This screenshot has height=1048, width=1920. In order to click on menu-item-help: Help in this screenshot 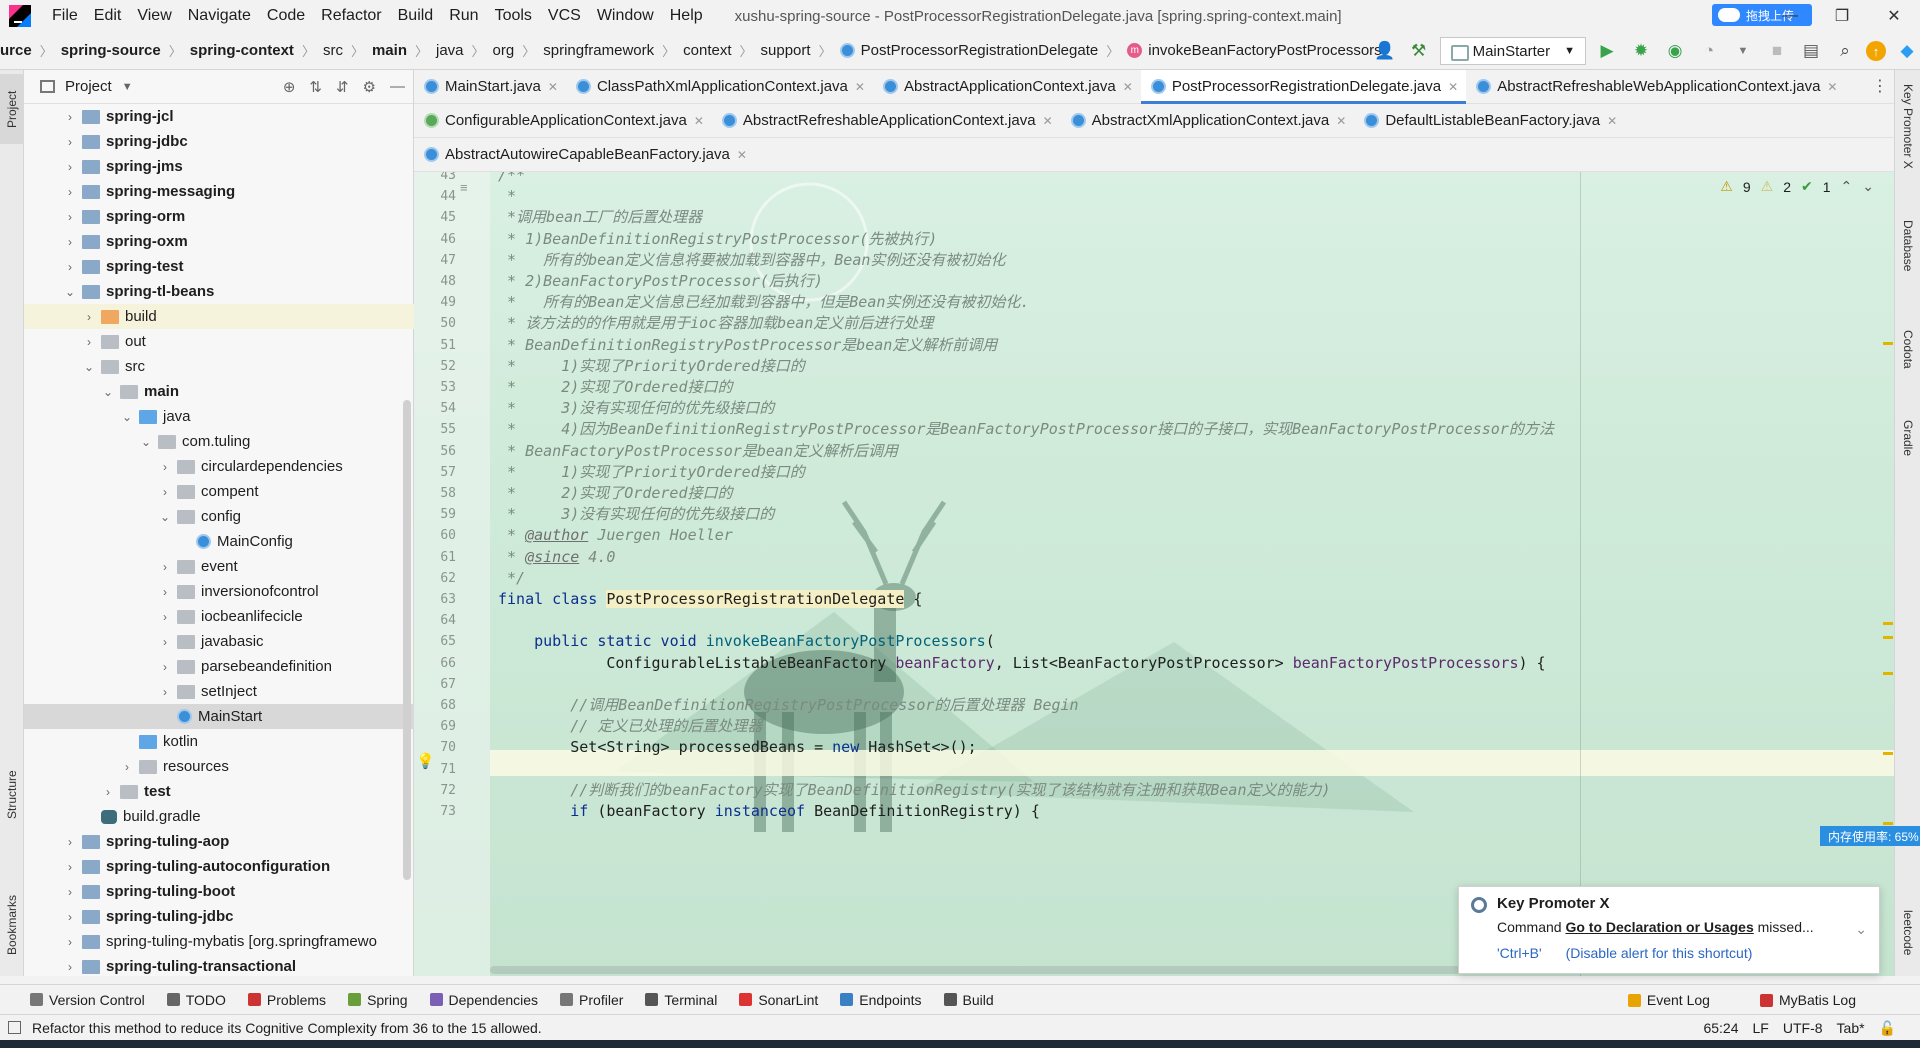, I will do `click(686, 16)`.